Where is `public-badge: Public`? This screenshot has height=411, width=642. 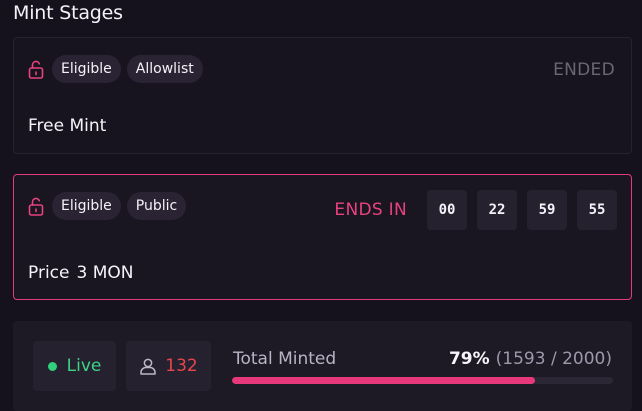
public-badge: Public is located at coordinates (156, 206).